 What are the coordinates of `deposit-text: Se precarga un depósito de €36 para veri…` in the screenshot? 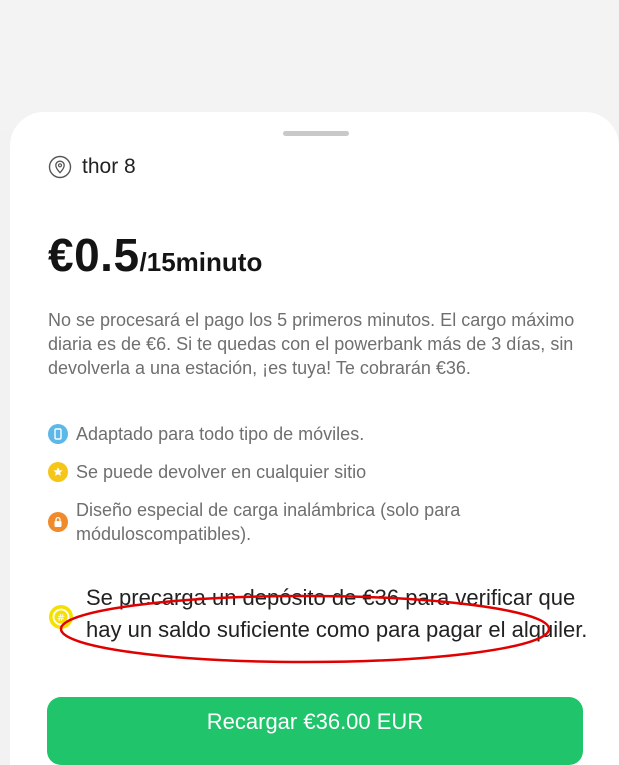 It's located at (337, 613).